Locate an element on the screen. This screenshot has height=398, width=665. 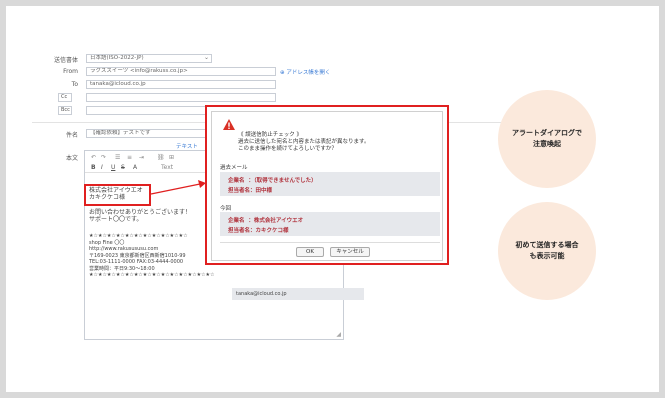
current-person-value: カキクケコ様 is located at coordinates (272, 231).